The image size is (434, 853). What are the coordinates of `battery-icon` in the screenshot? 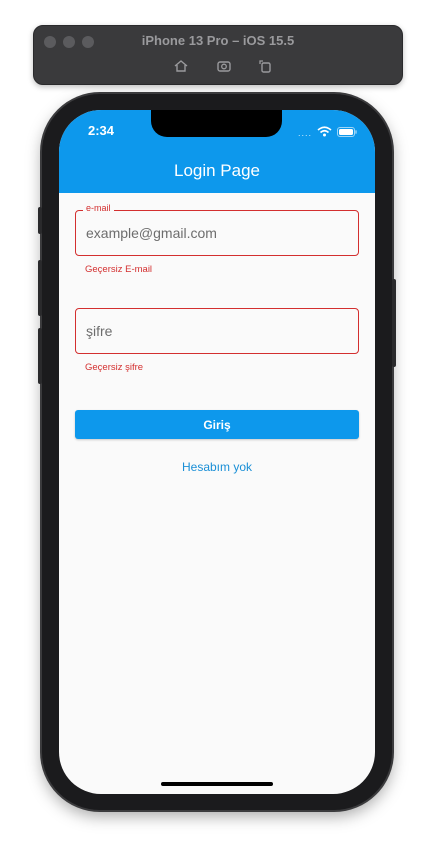 It's located at (347, 133).